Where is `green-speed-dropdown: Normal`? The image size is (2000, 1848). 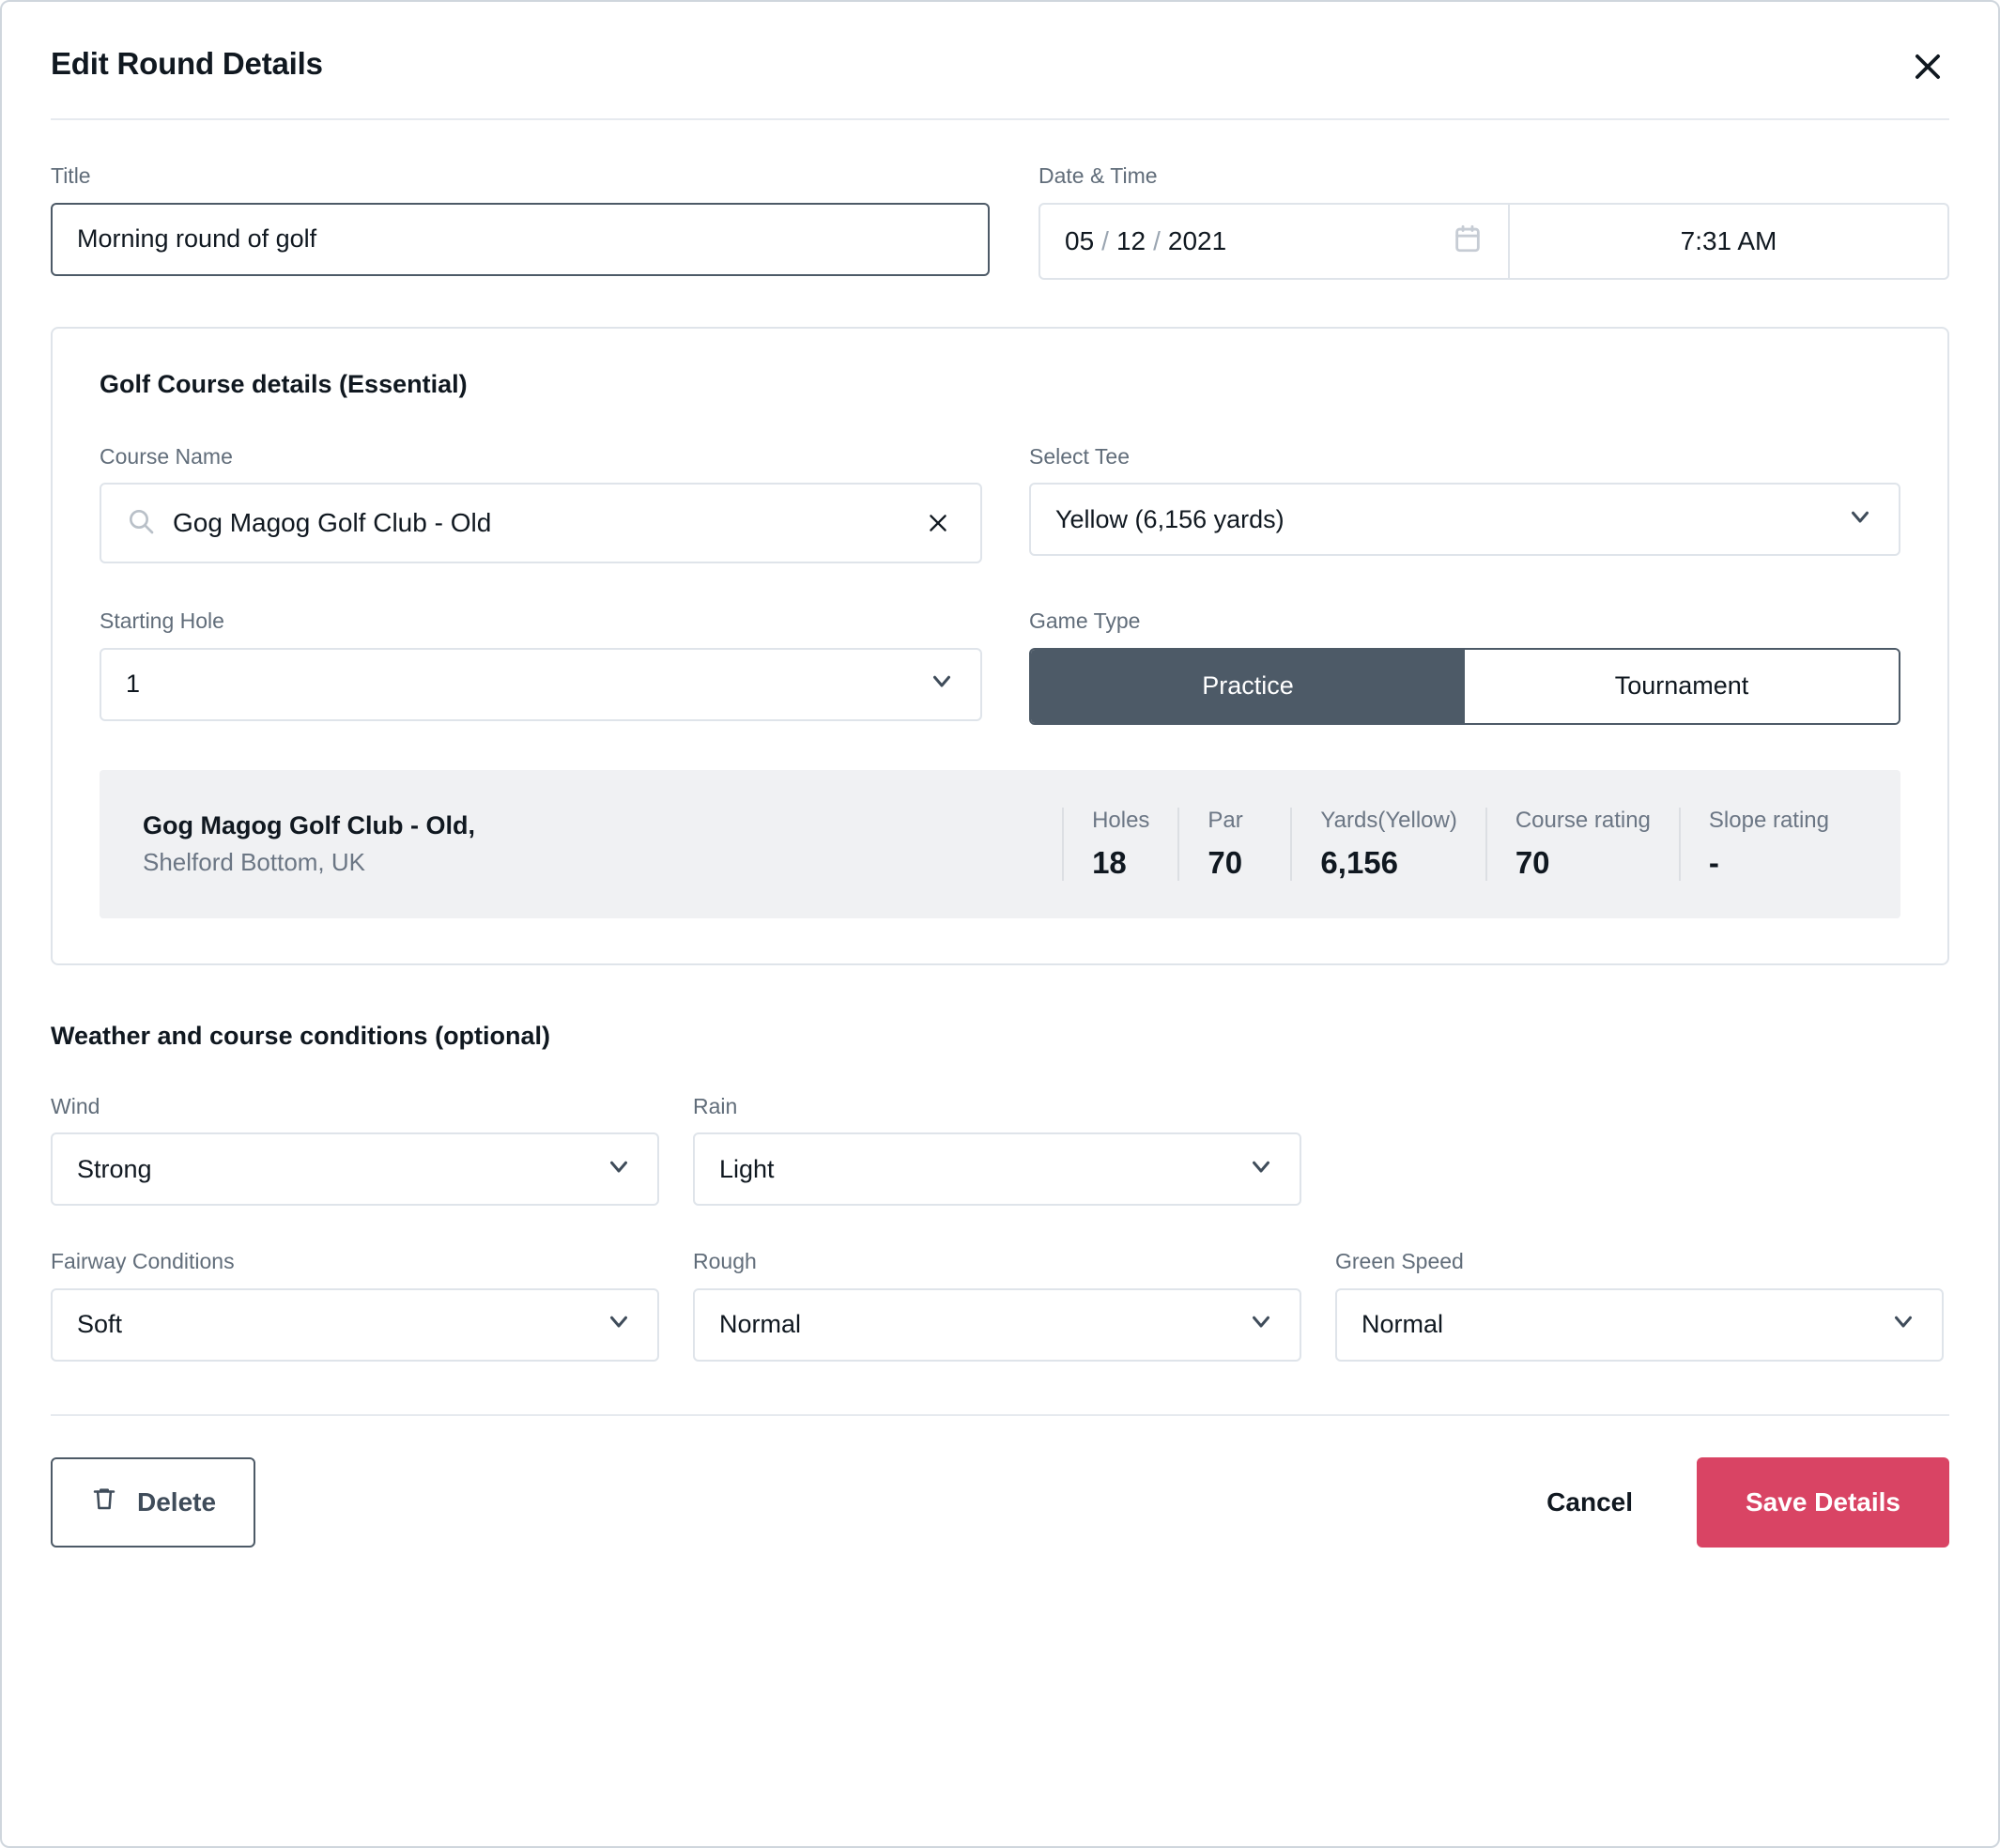
green-speed-dropdown: Normal is located at coordinates (1639, 1324).